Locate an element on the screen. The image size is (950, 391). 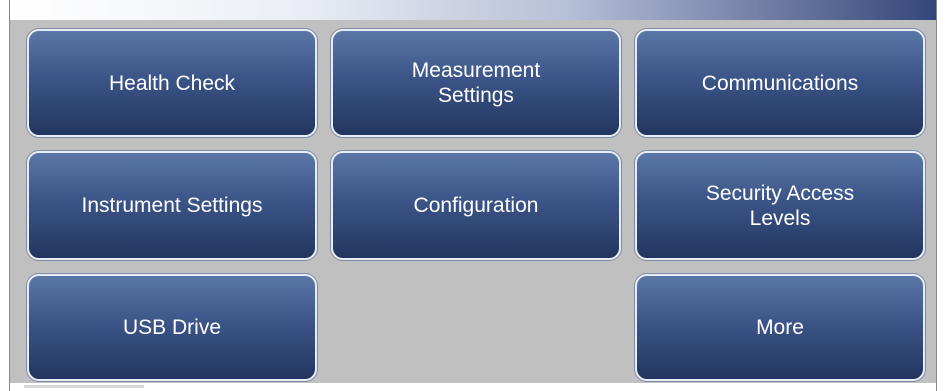
usb-drive-label: USB Drive is located at coordinates (172, 327).